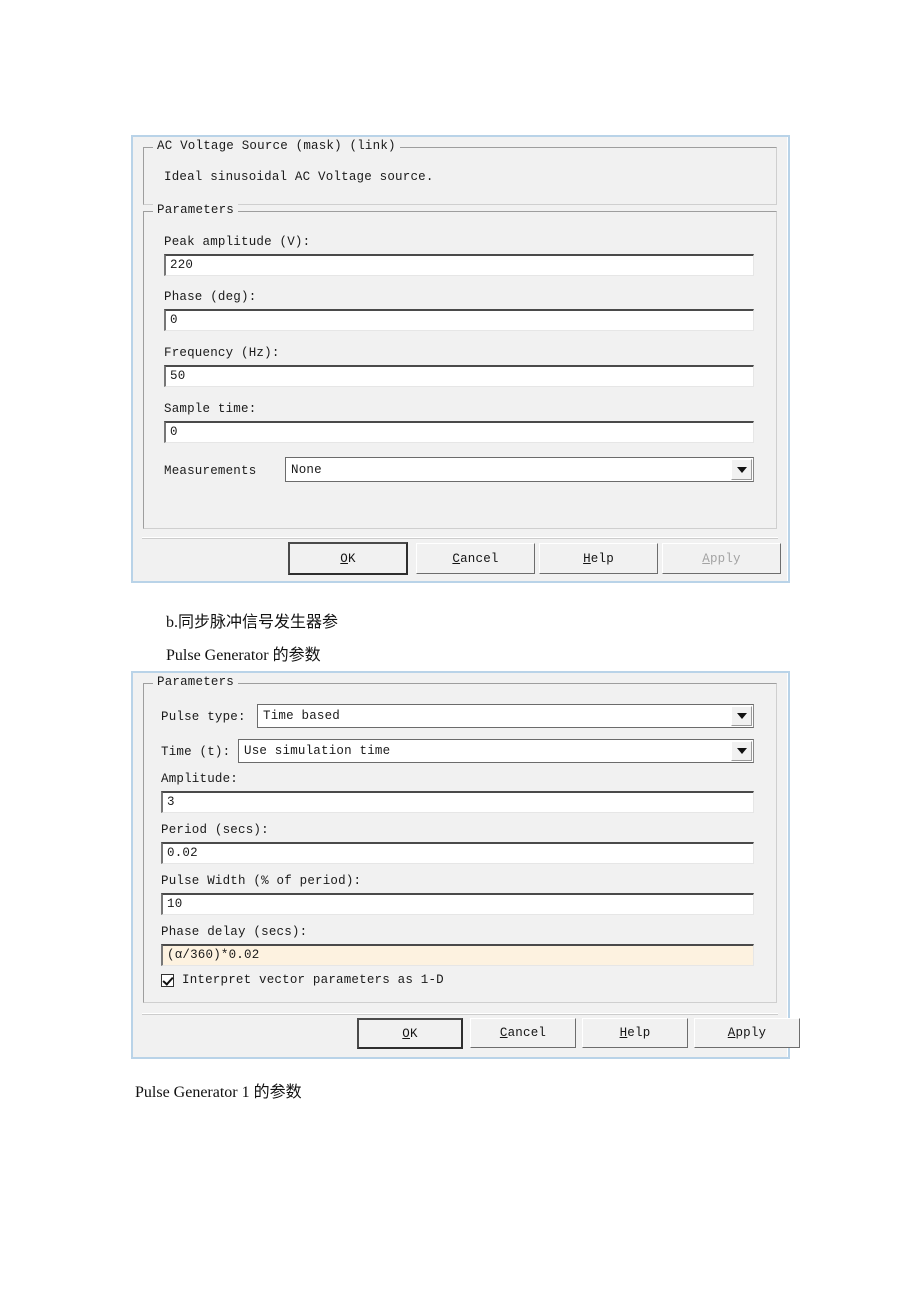 This screenshot has width=920, height=1302. What do you see at coordinates (203, 717) in the screenshot?
I see `pulse-type-label: Pulse type:` at bounding box center [203, 717].